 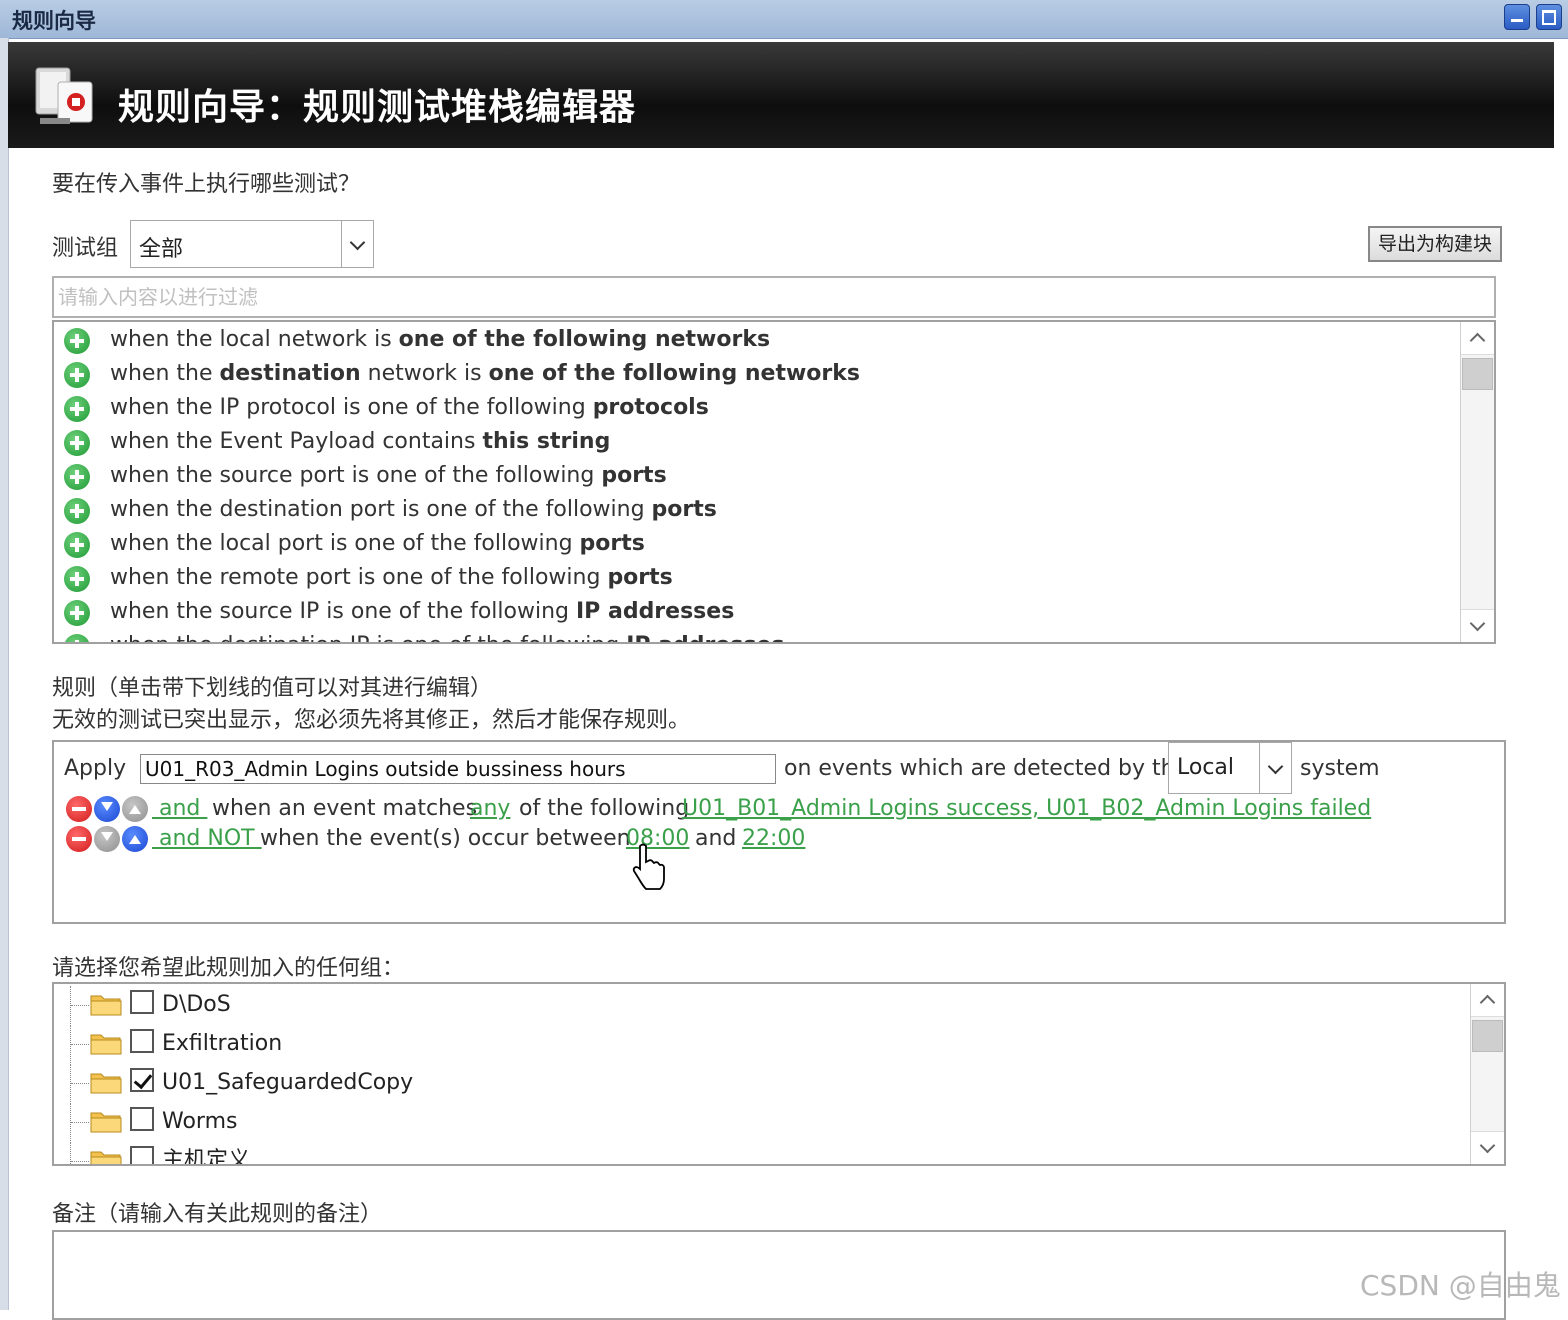 I want to click on operator-and-link: and, so click(x=179, y=809).